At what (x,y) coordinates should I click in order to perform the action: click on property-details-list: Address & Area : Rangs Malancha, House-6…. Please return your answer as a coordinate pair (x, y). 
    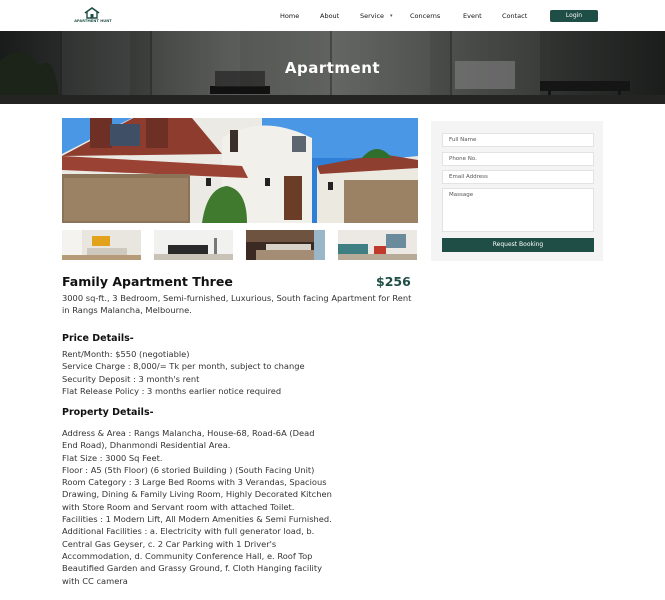
    Looking at the image, I should click on (240, 507).